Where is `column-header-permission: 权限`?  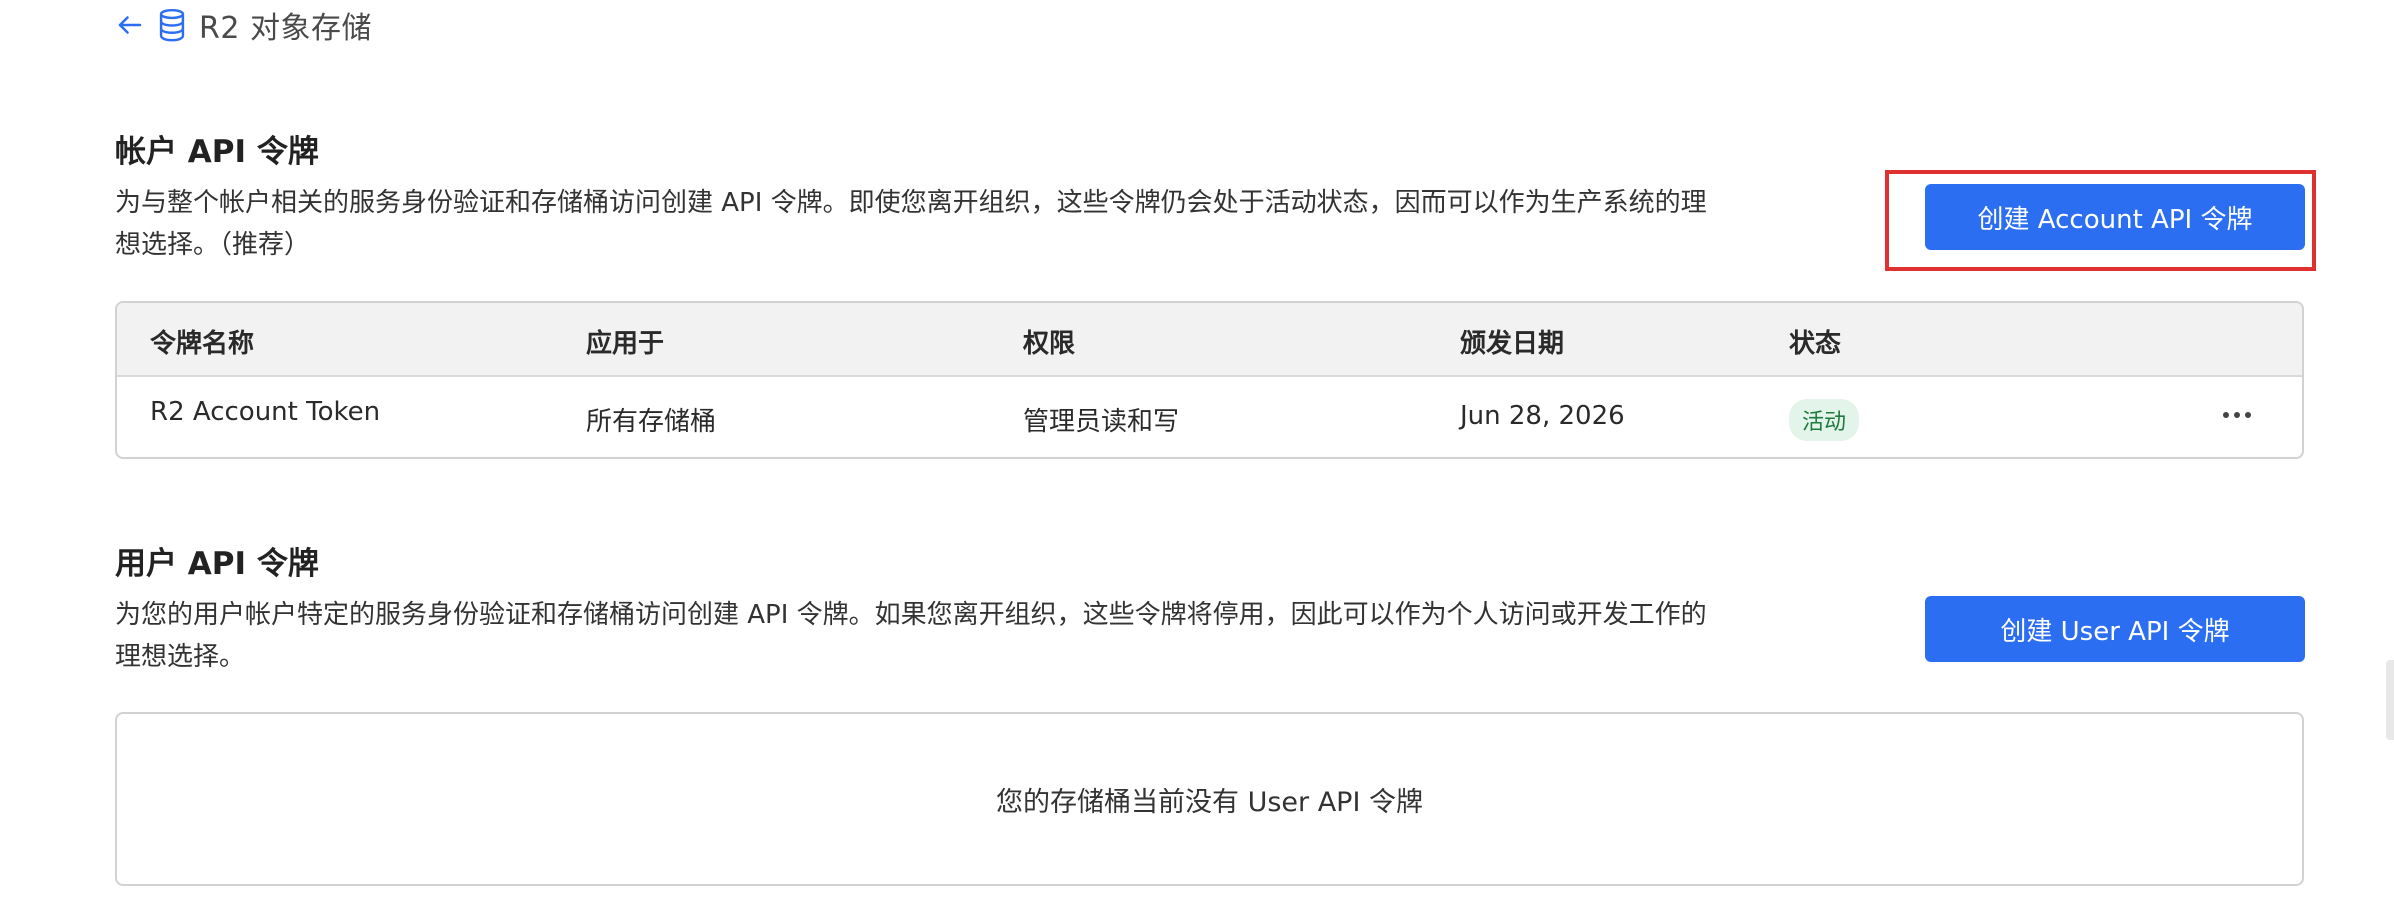
column-header-permission: 权限 is located at coordinates (1049, 344).